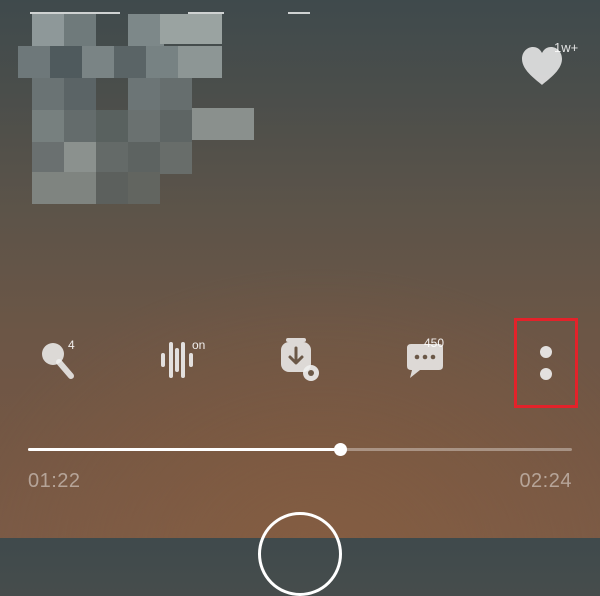 Image resolution: width=600 pixels, height=596 pixels. Describe the element at coordinates (545, 481) in the screenshot. I see `total-duration: 02:24` at that location.